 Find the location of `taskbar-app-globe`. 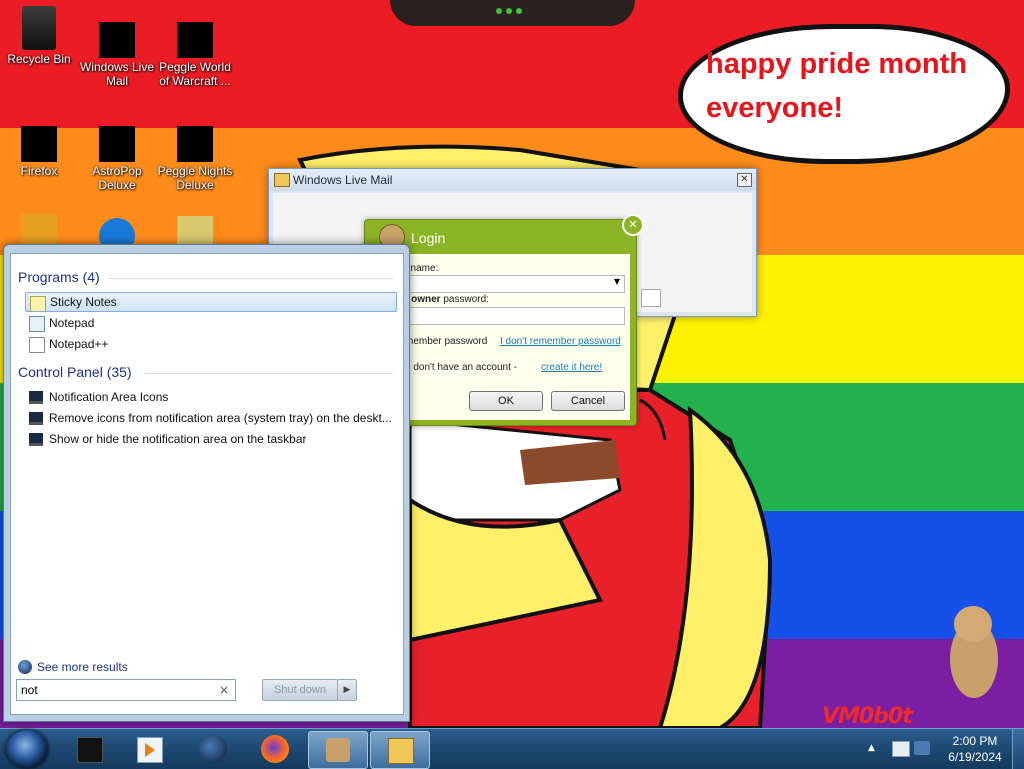

taskbar-app-globe is located at coordinates (213, 749).